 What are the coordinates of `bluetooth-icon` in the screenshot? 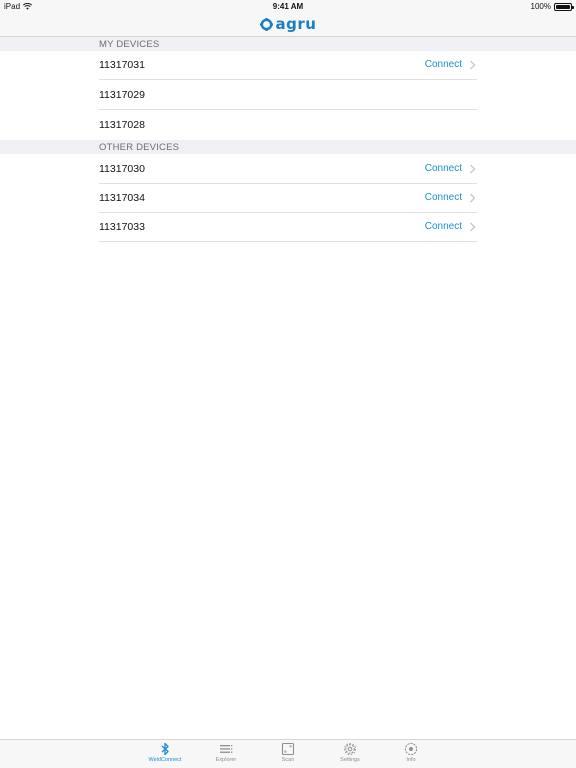 It's located at (165, 749).